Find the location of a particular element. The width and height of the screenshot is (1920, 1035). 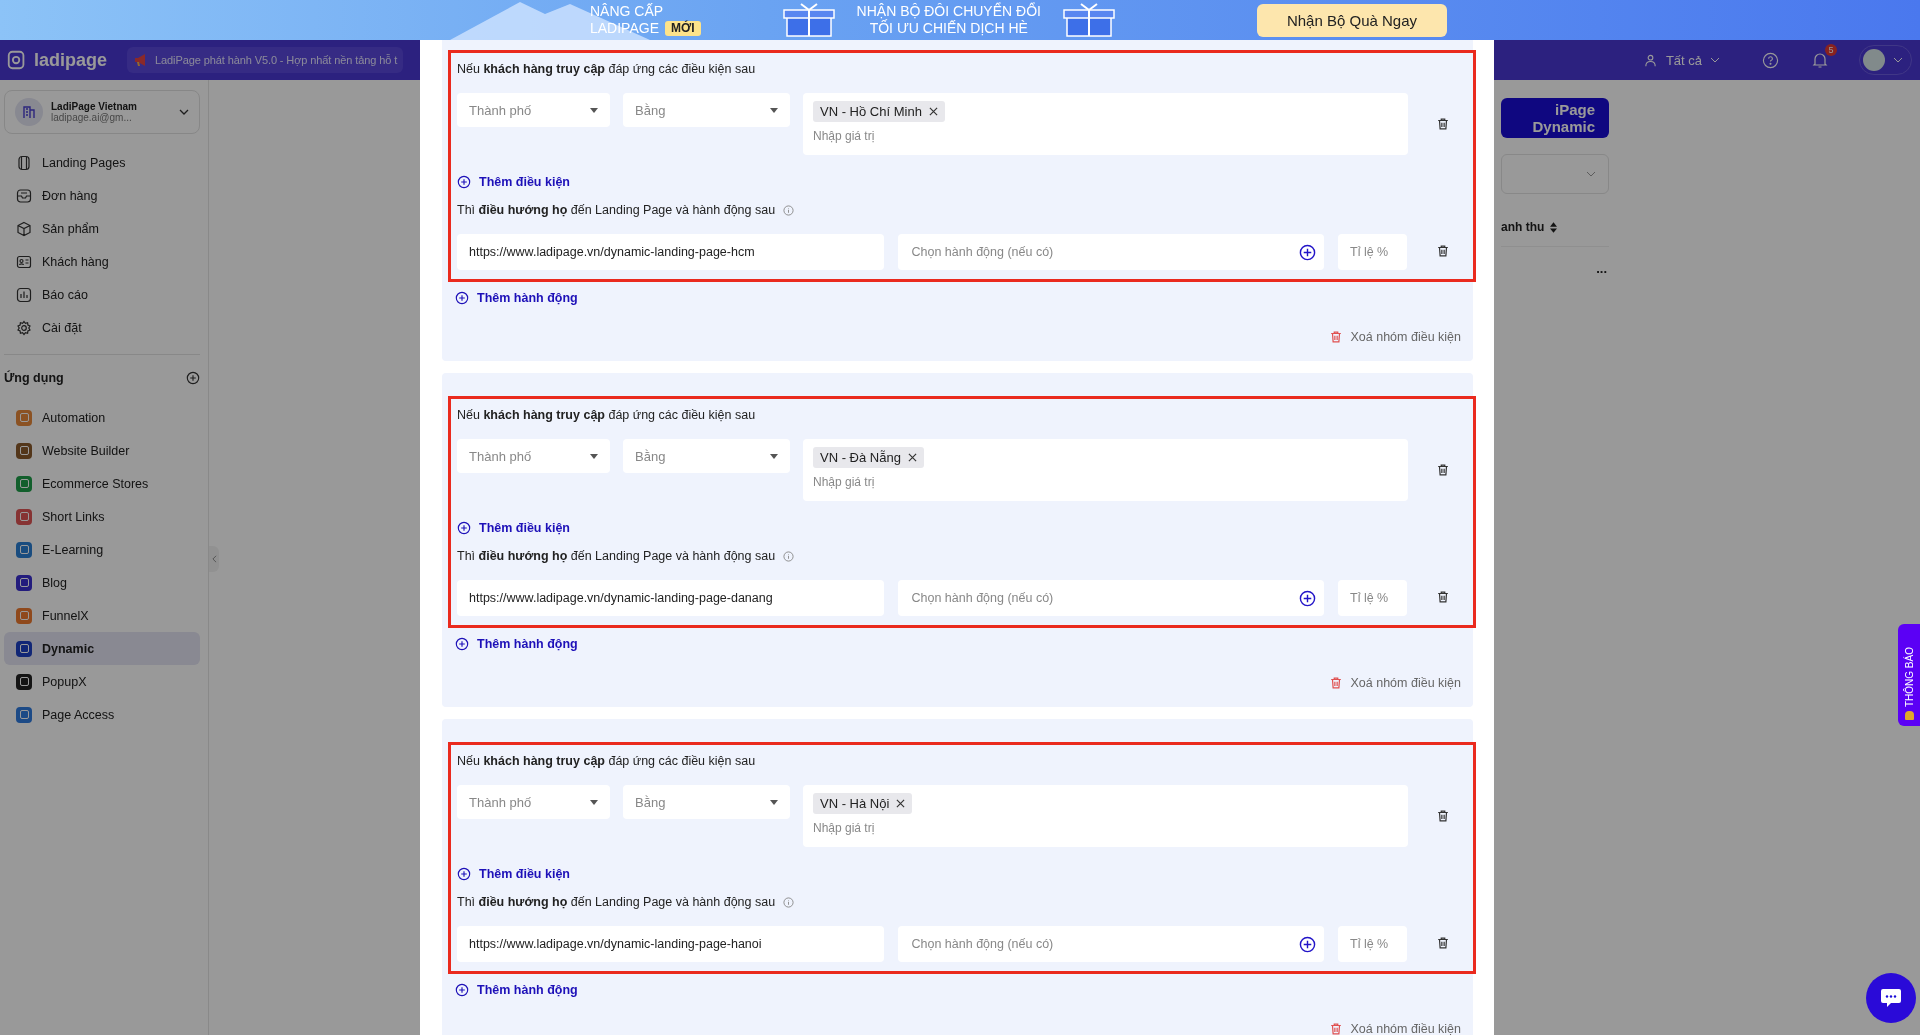

notification-bell-icon is located at coordinates (1820, 60).